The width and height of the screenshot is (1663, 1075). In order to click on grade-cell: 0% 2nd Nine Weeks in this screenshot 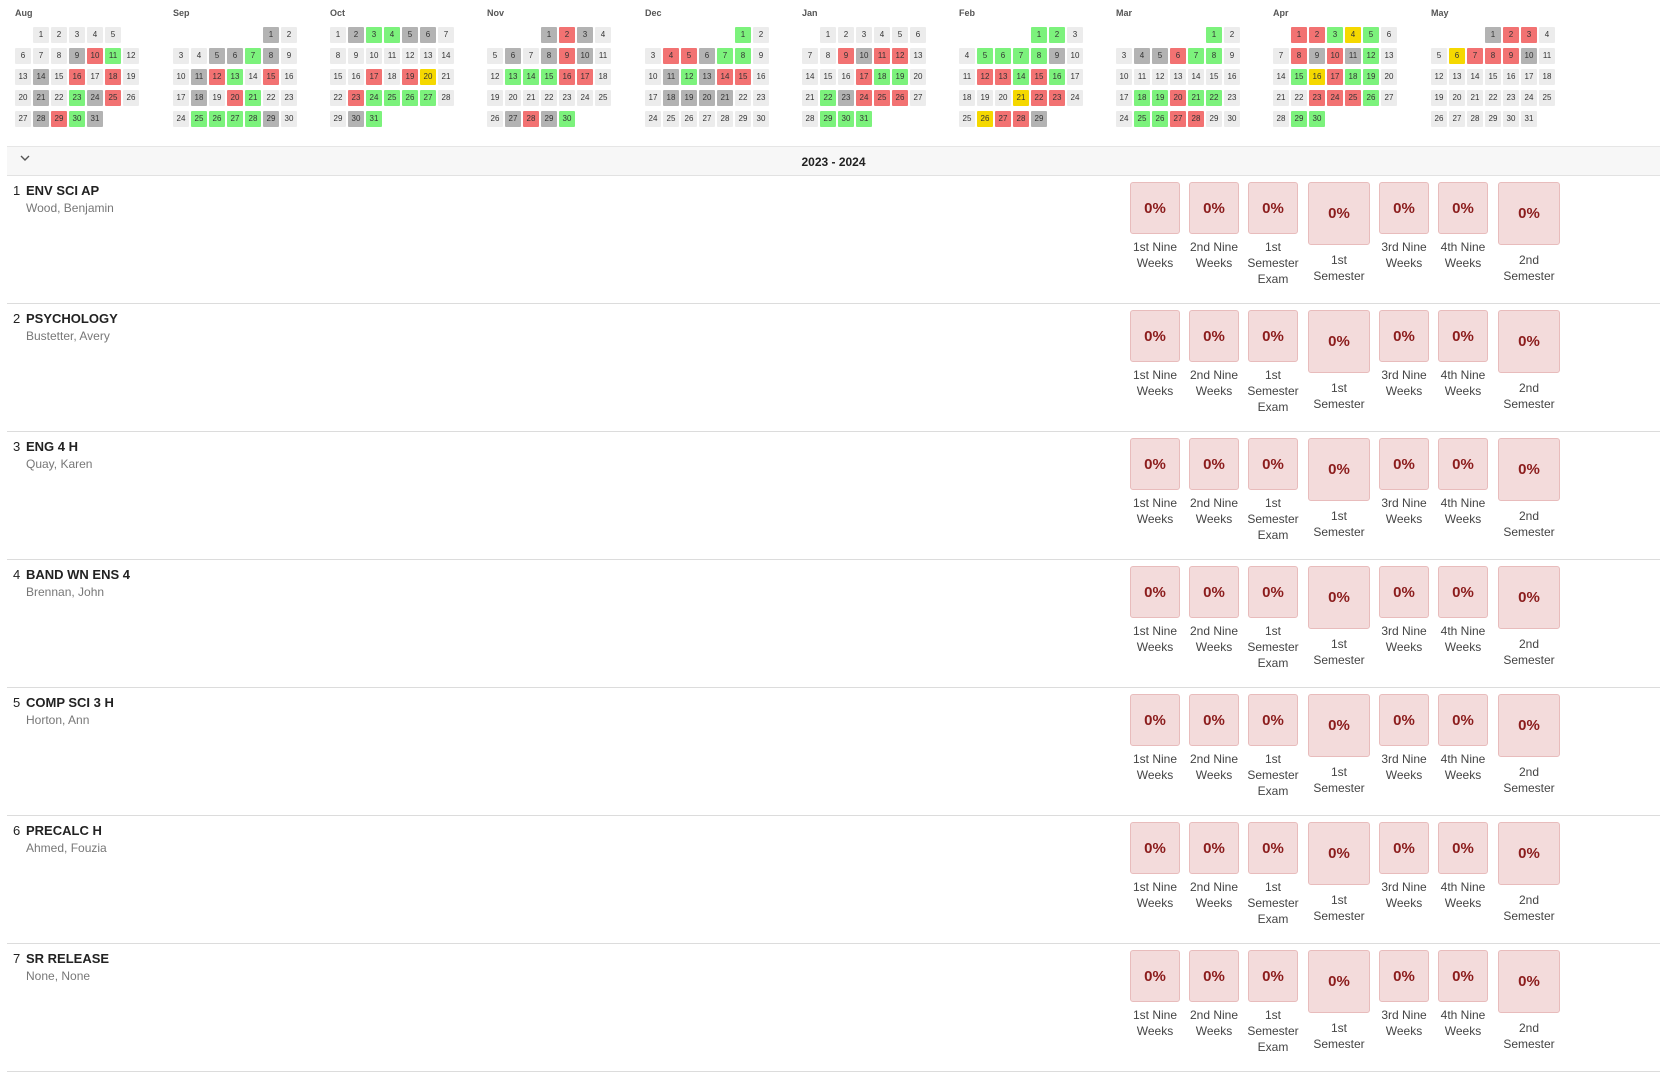, I will do `click(1214, 738)`.